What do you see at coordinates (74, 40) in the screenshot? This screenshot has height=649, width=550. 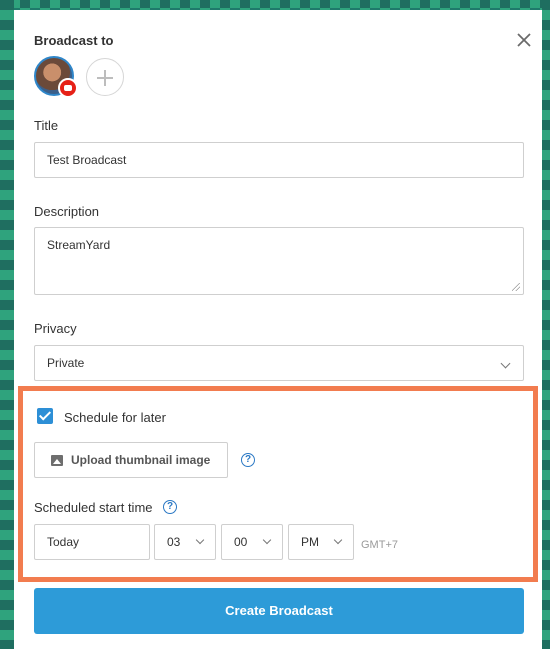 I see `broadcast-to-label: Broadcast to` at bounding box center [74, 40].